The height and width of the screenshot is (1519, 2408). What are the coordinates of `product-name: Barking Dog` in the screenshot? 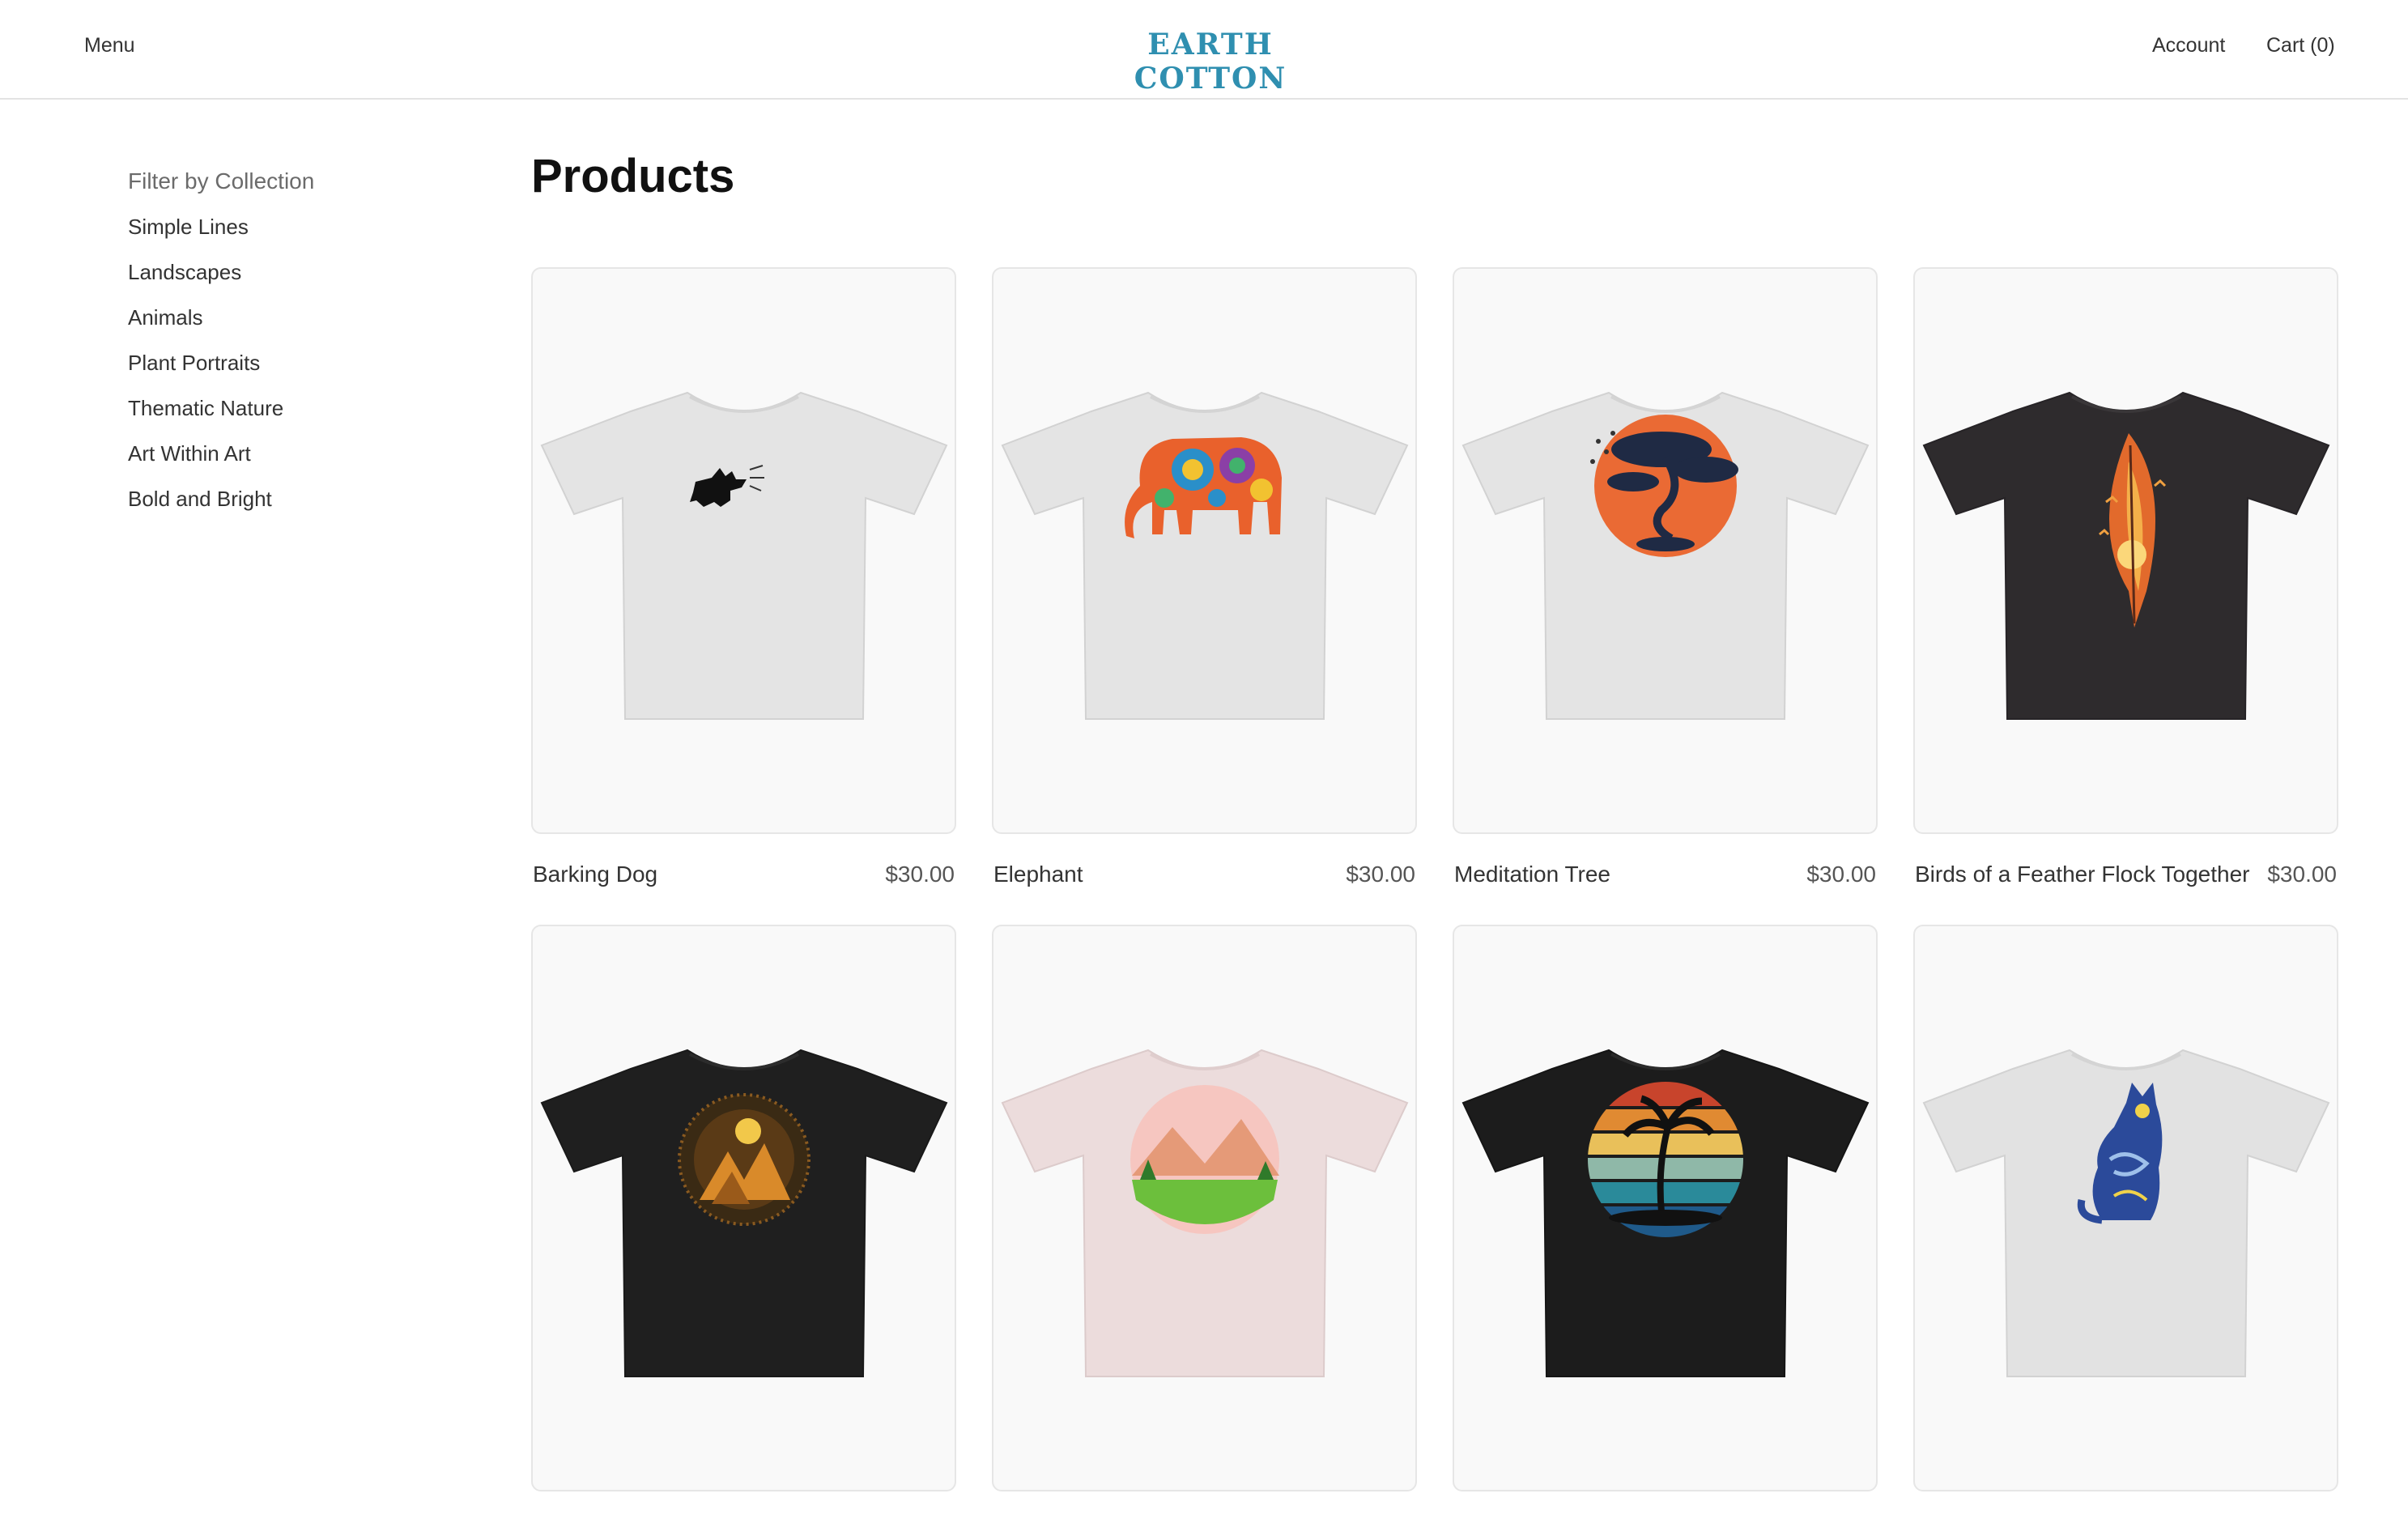 It's located at (595, 874).